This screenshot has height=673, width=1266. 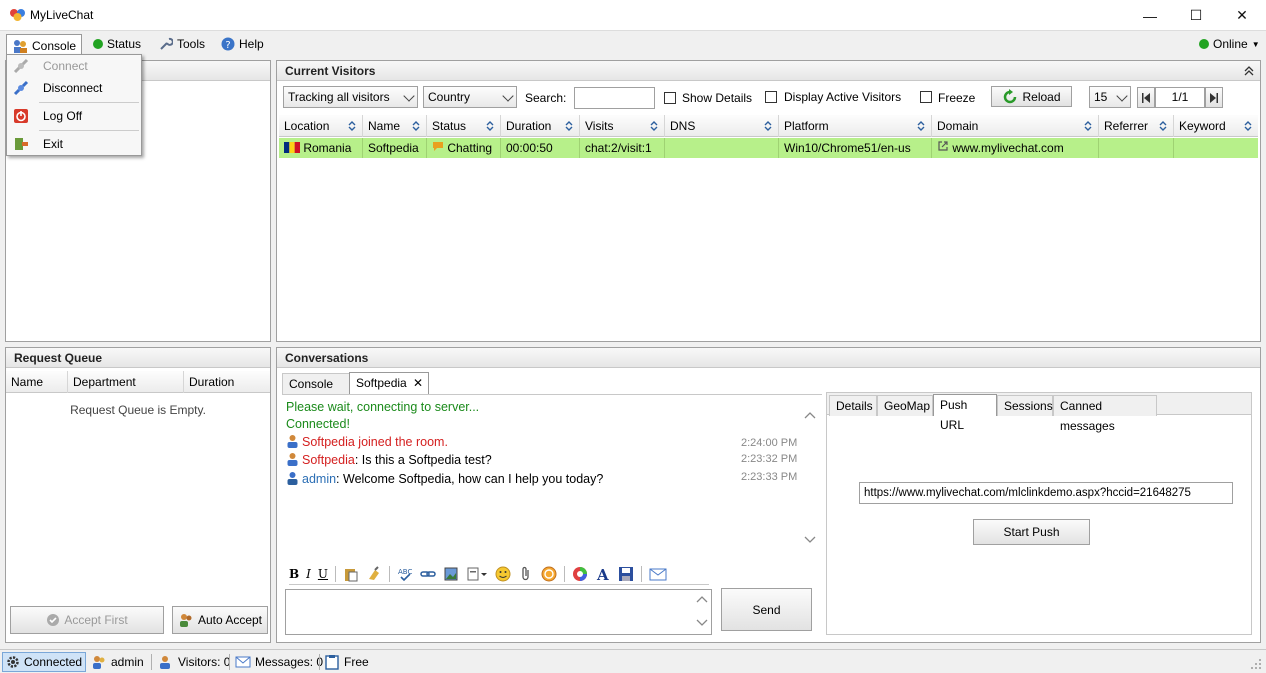 I want to click on chat-timestamp: 2:23:33 PM, so click(x=769, y=477).